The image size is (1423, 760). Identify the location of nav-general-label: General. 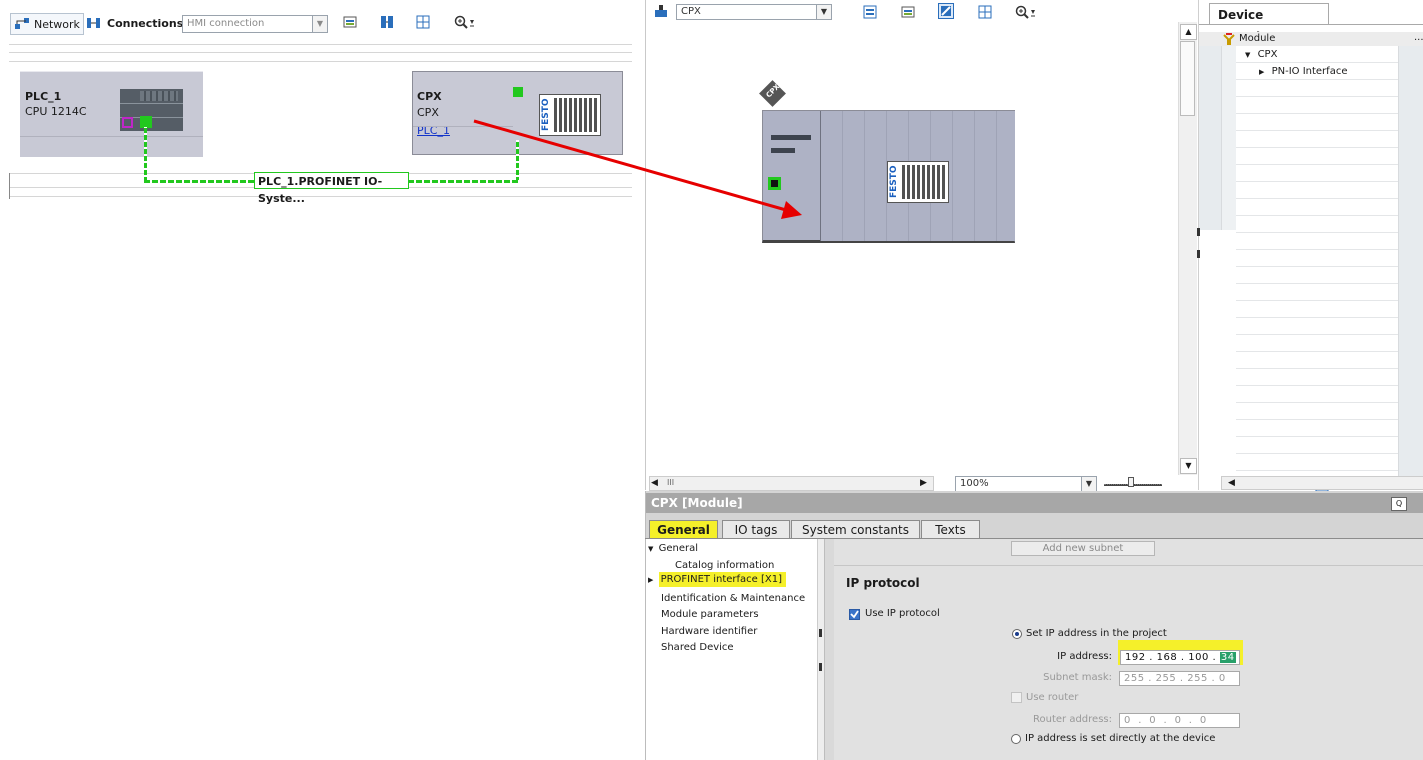
(678, 548).